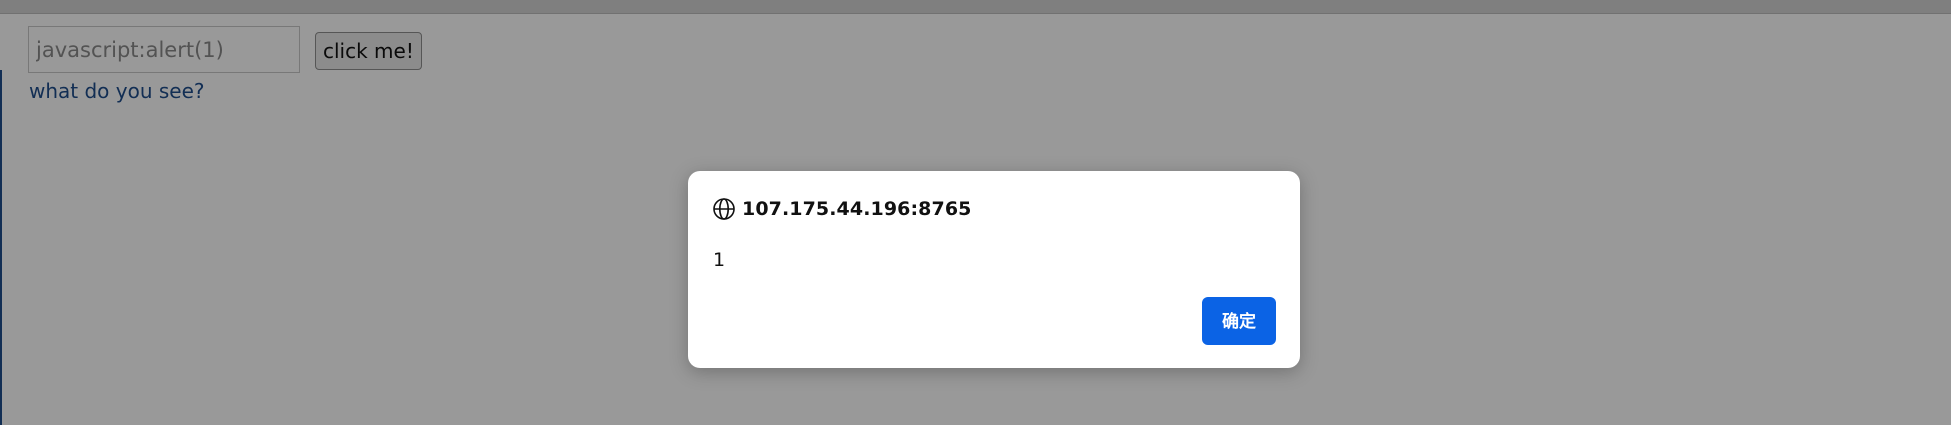 The height and width of the screenshot is (425, 1951). What do you see at coordinates (994, 269) in the screenshot?
I see `alert-dialog: 107.175.44.196:8765 1 确定` at bounding box center [994, 269].